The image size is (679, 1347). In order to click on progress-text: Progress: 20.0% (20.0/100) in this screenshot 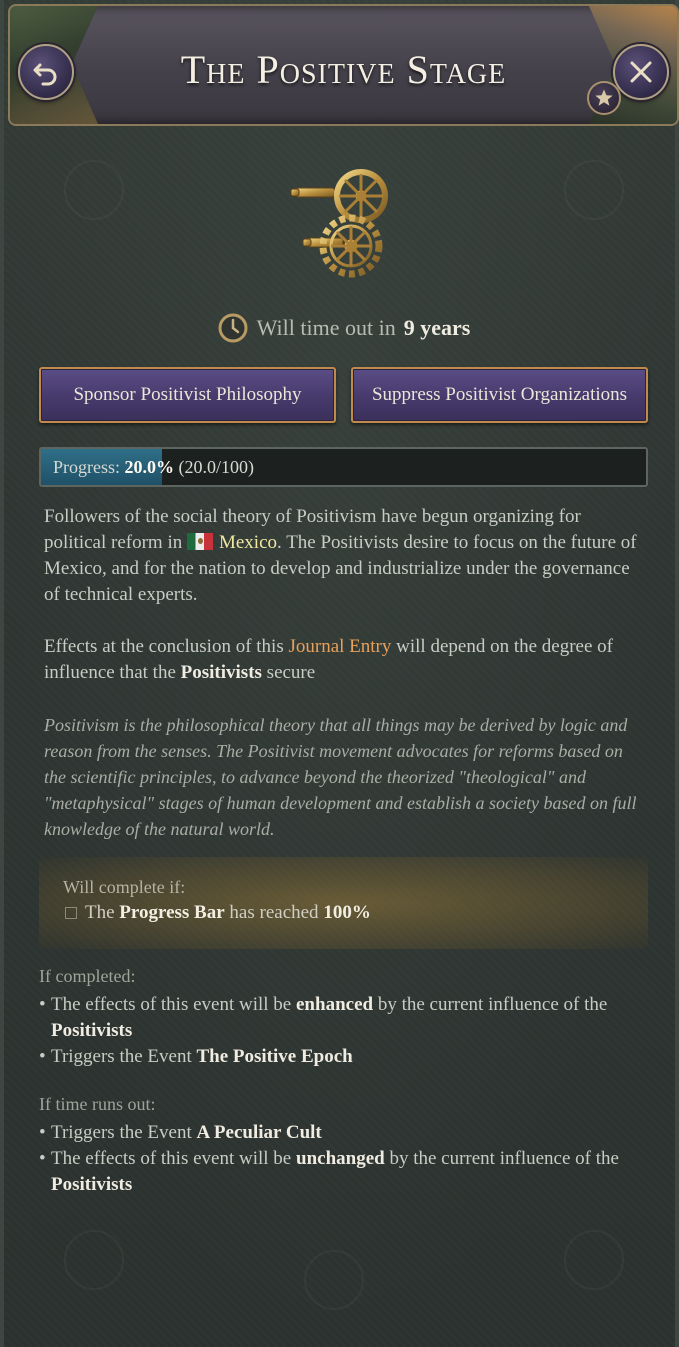, I will do `click(153, 467)`.